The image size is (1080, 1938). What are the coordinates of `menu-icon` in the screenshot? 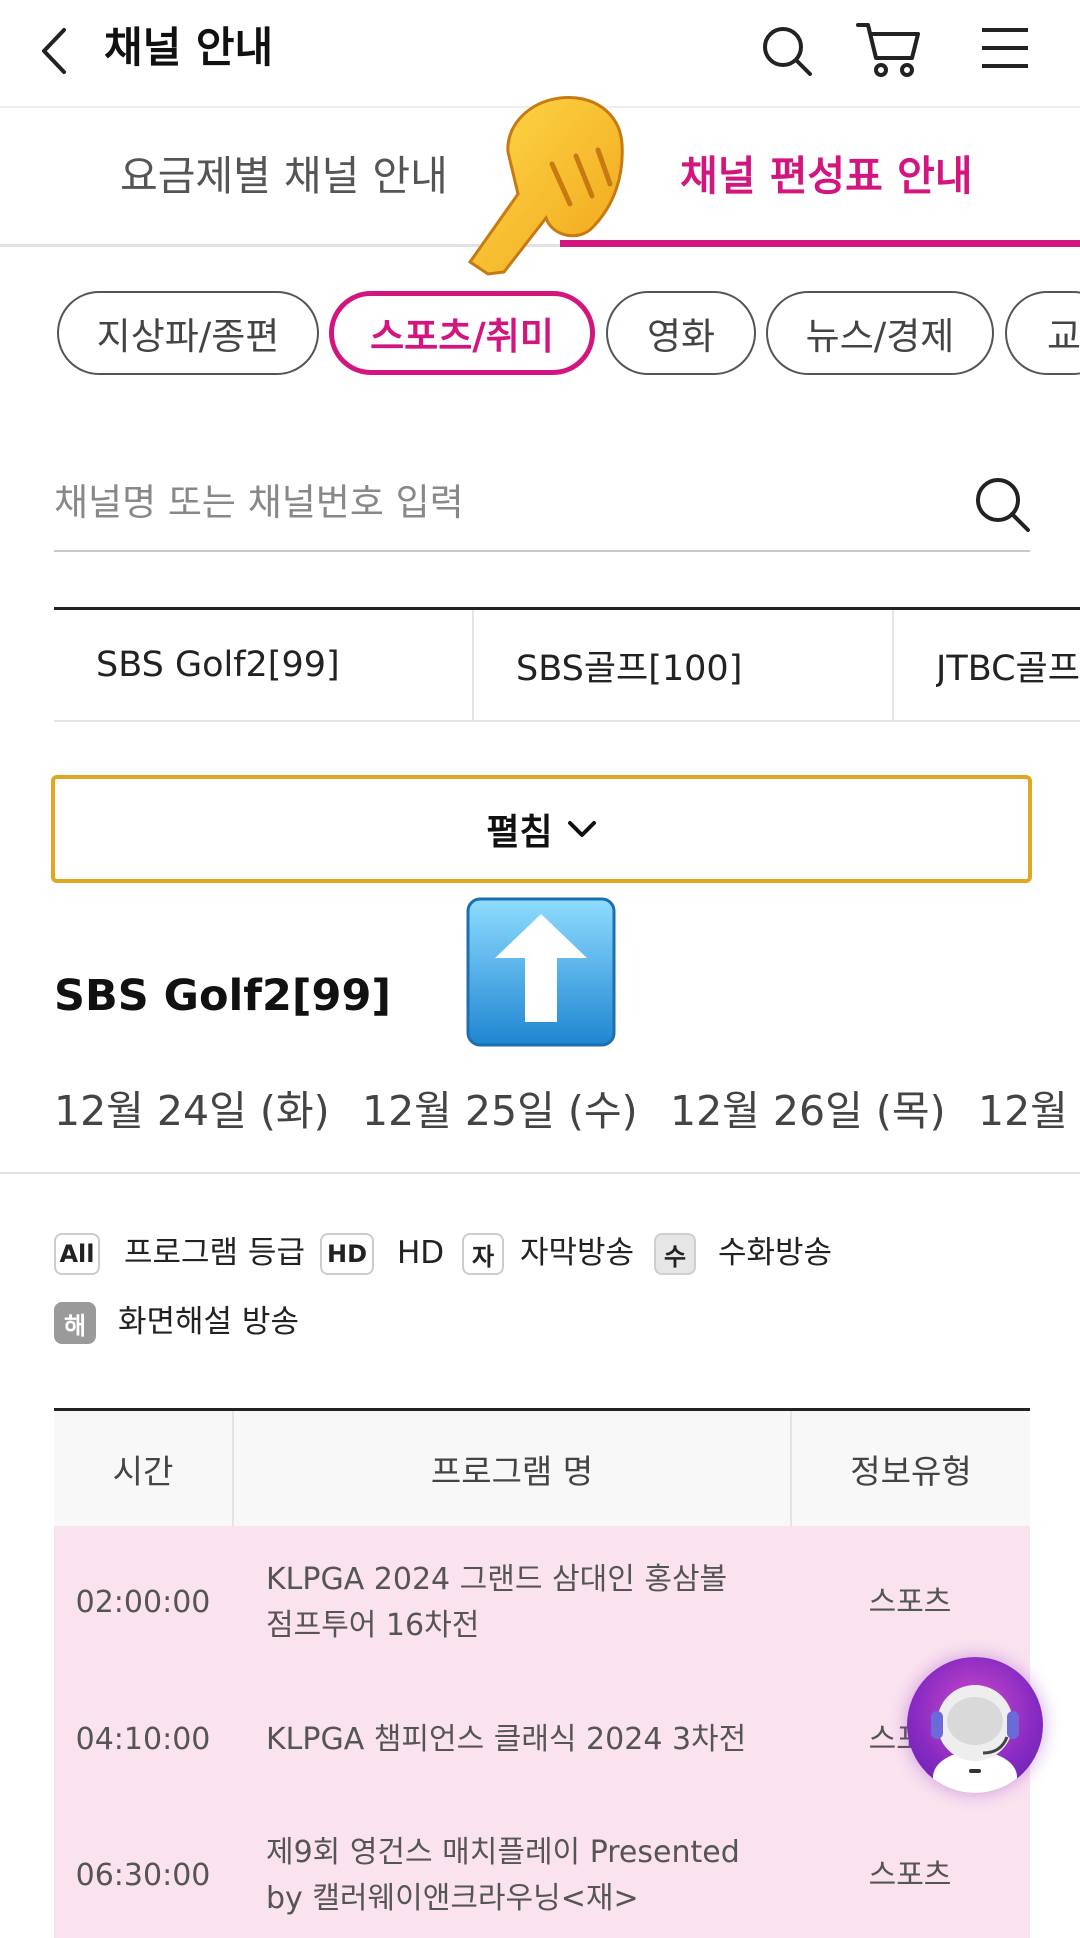 It's located at (1005, 48).